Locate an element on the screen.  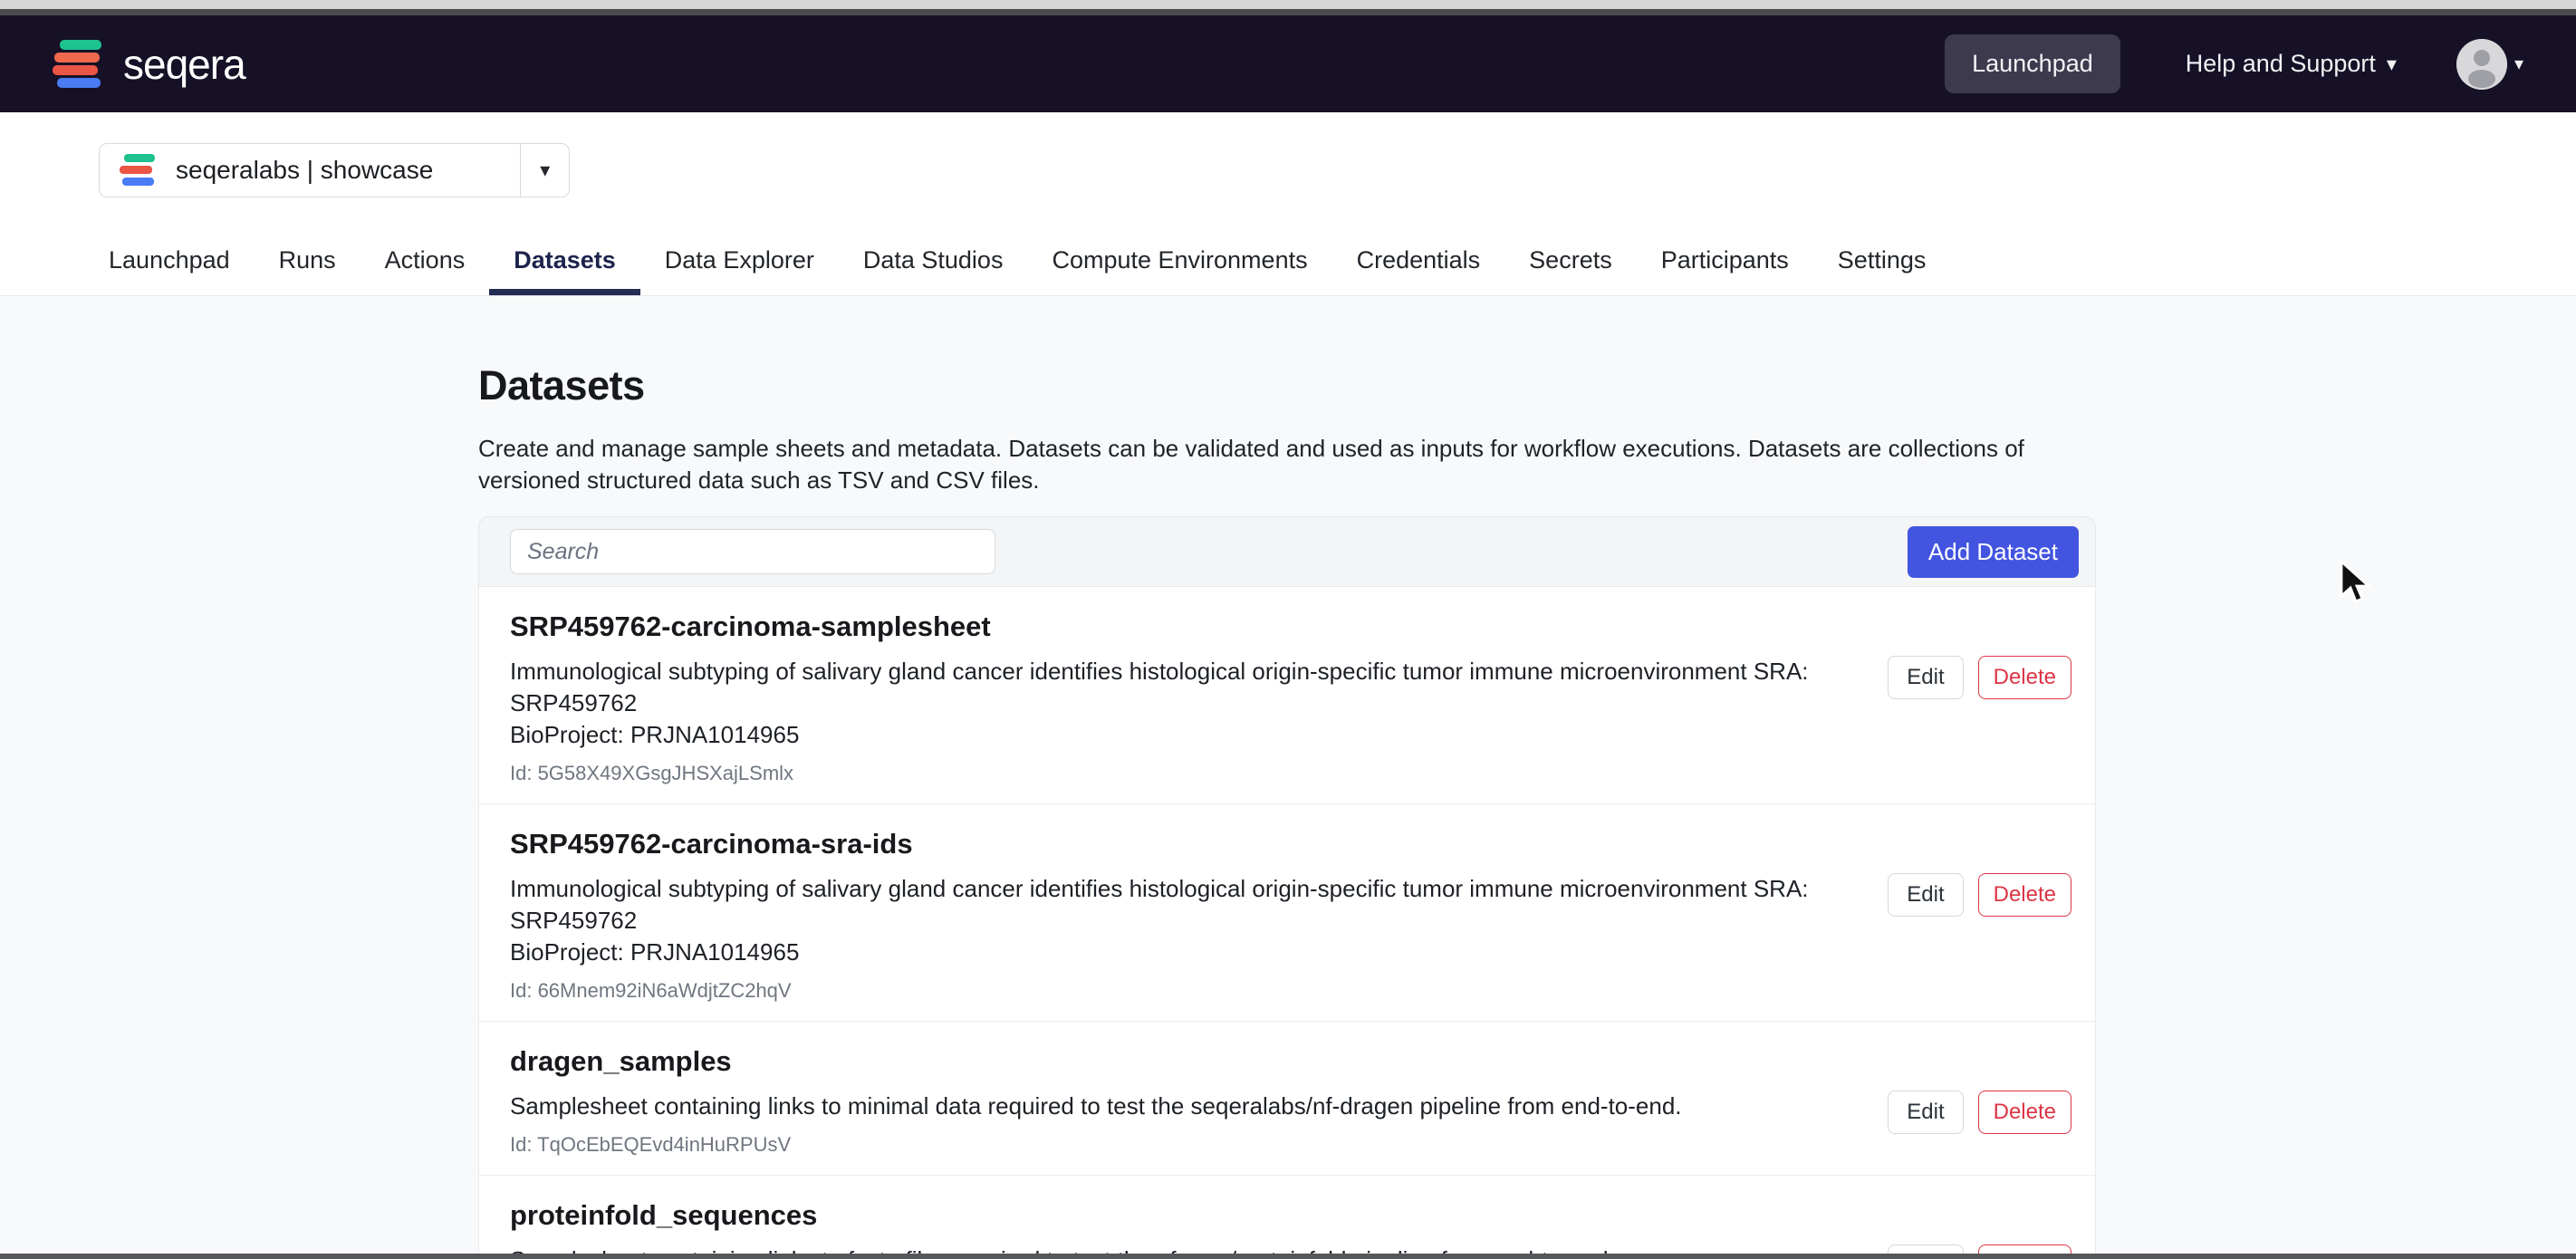
tab-datasets: Datasets is located at coordinates (564, 261).